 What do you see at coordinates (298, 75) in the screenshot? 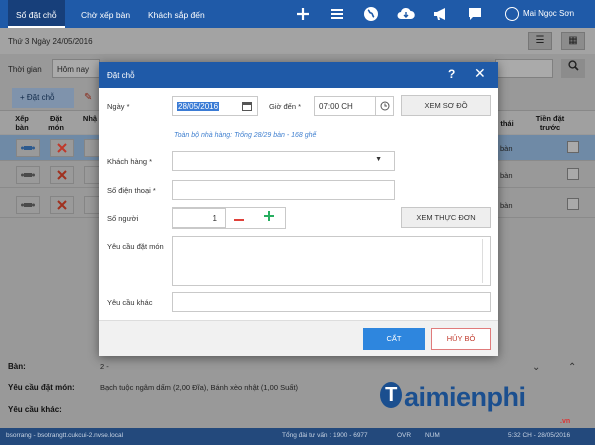
I see `dialog-header: Đặt chỗ ? ✕` at bounding box center [298, 75].